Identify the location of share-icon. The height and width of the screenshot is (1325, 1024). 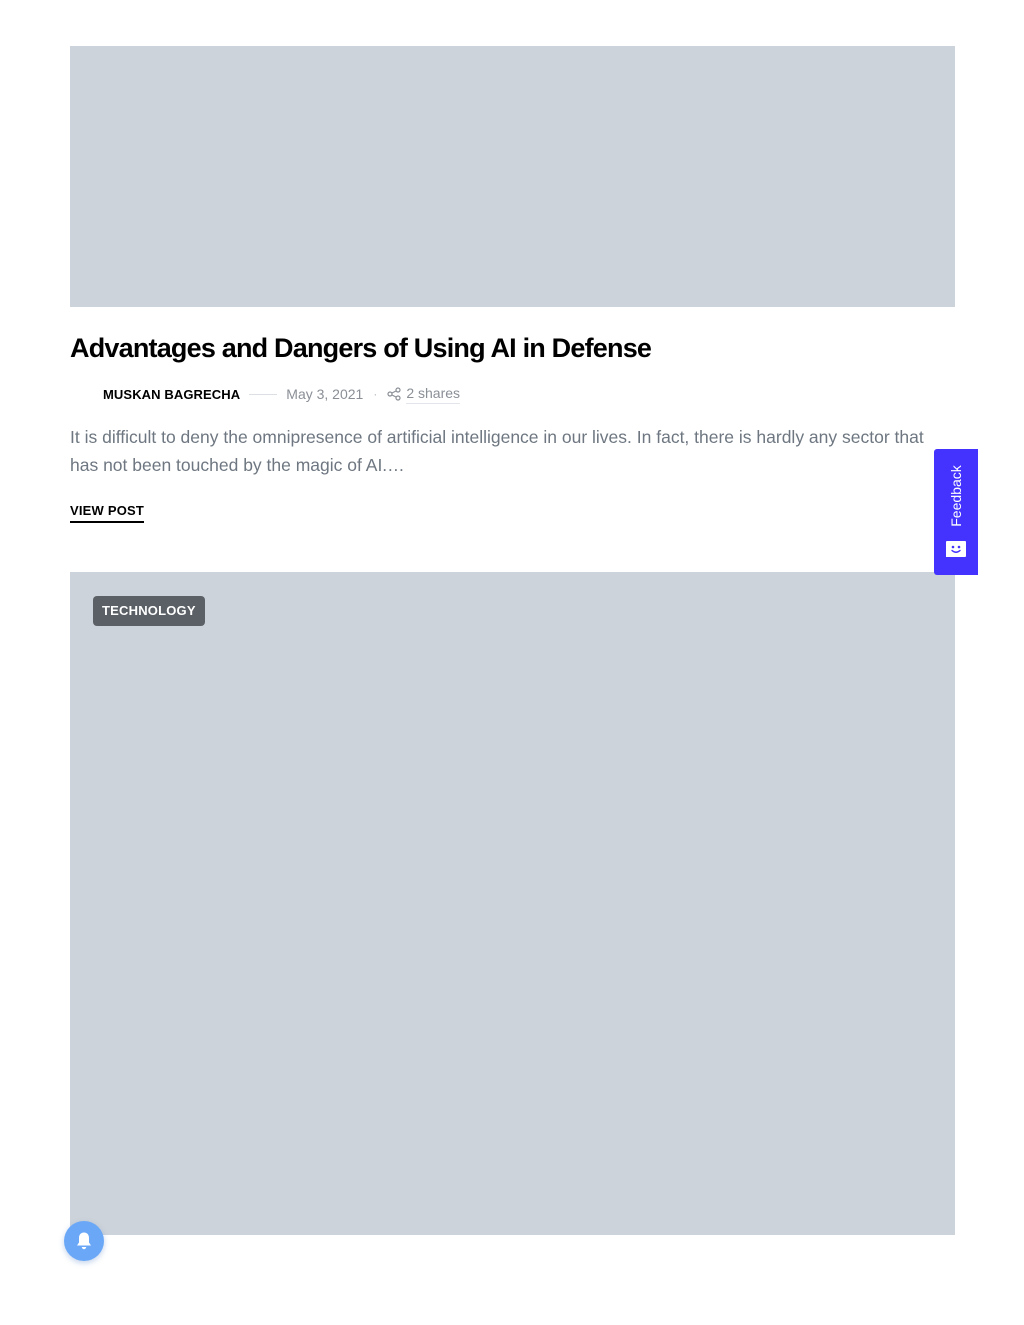
(394, 394).